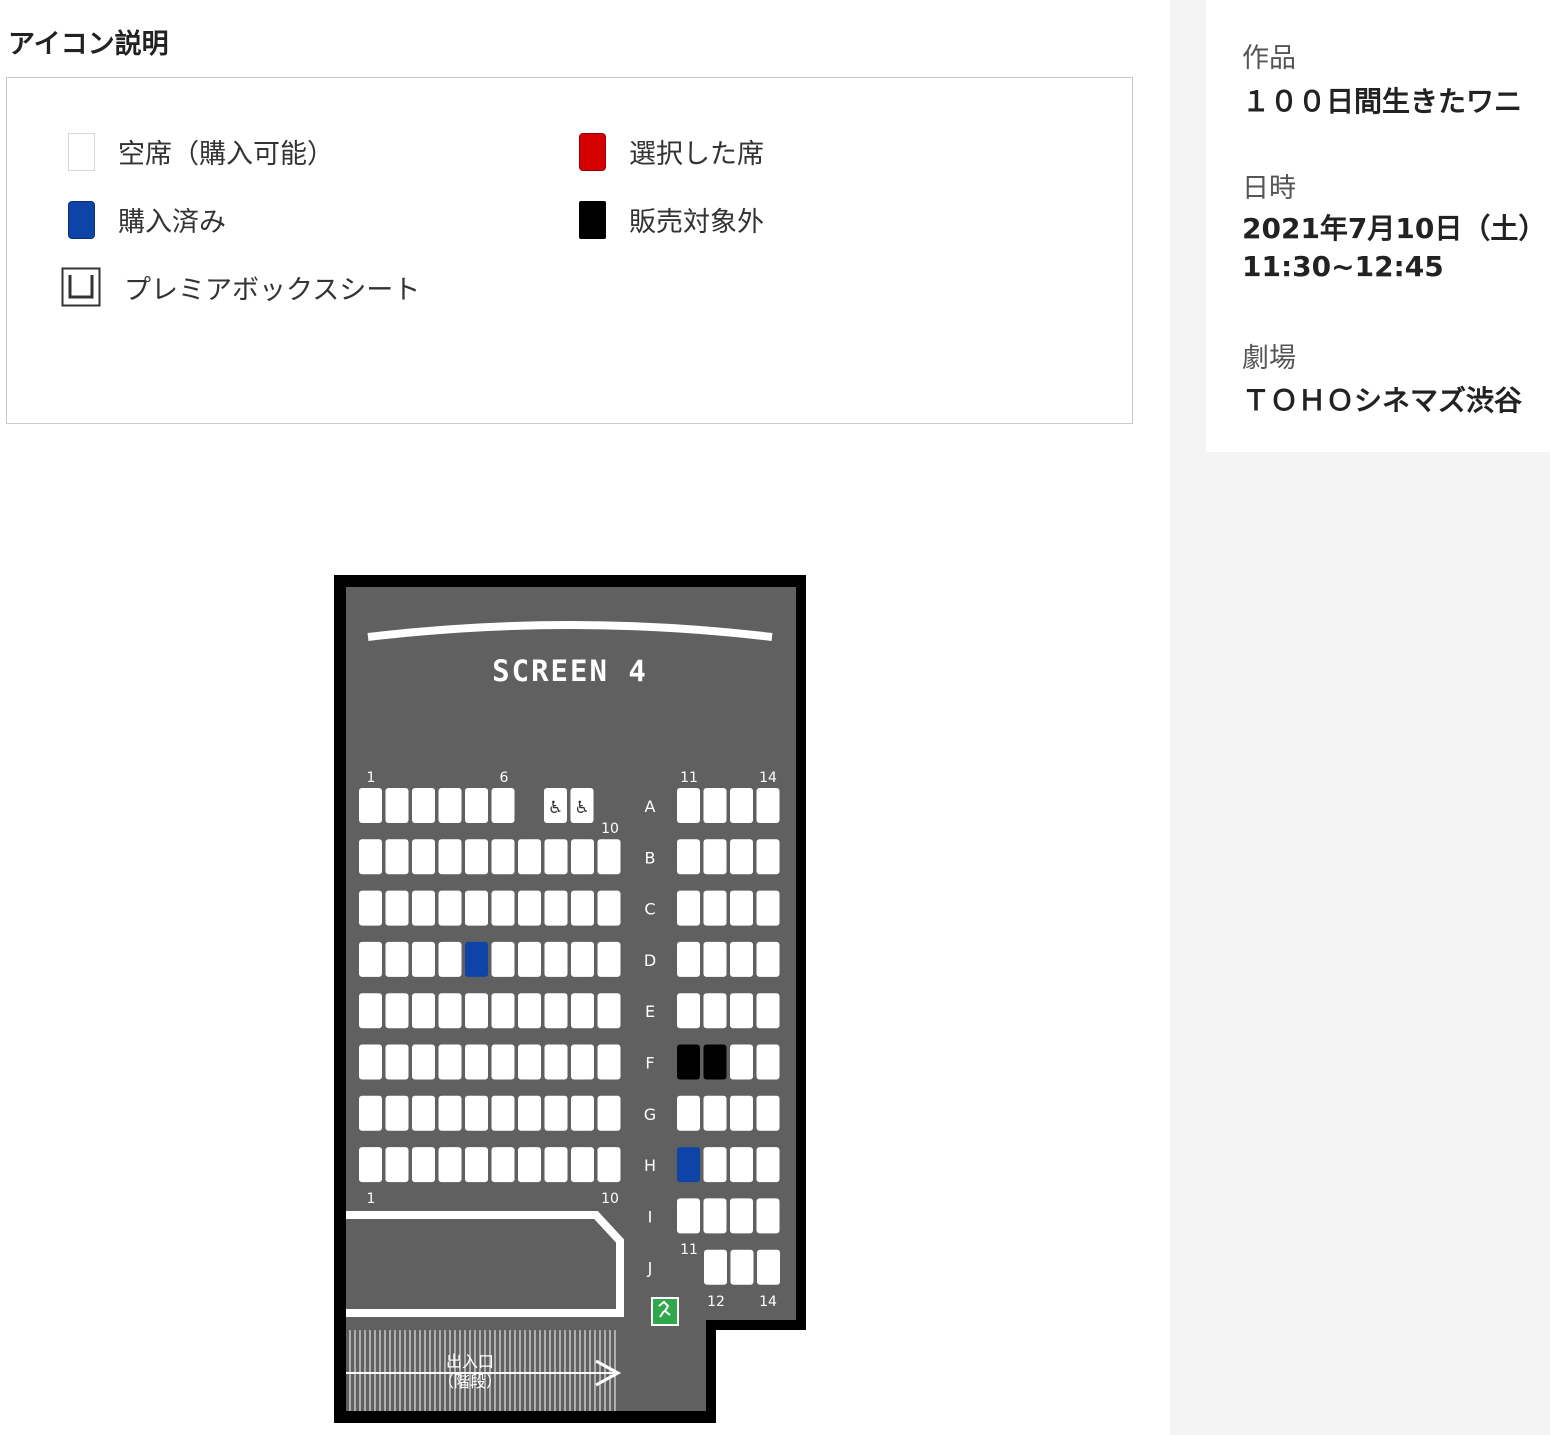 Image resolution: width=1550 pixels, height=1435 pixels. What do you see at coordinates (370, 1113) in the screenshot?
I see `seat-g1-empty` at bounding box center [370, 1113].